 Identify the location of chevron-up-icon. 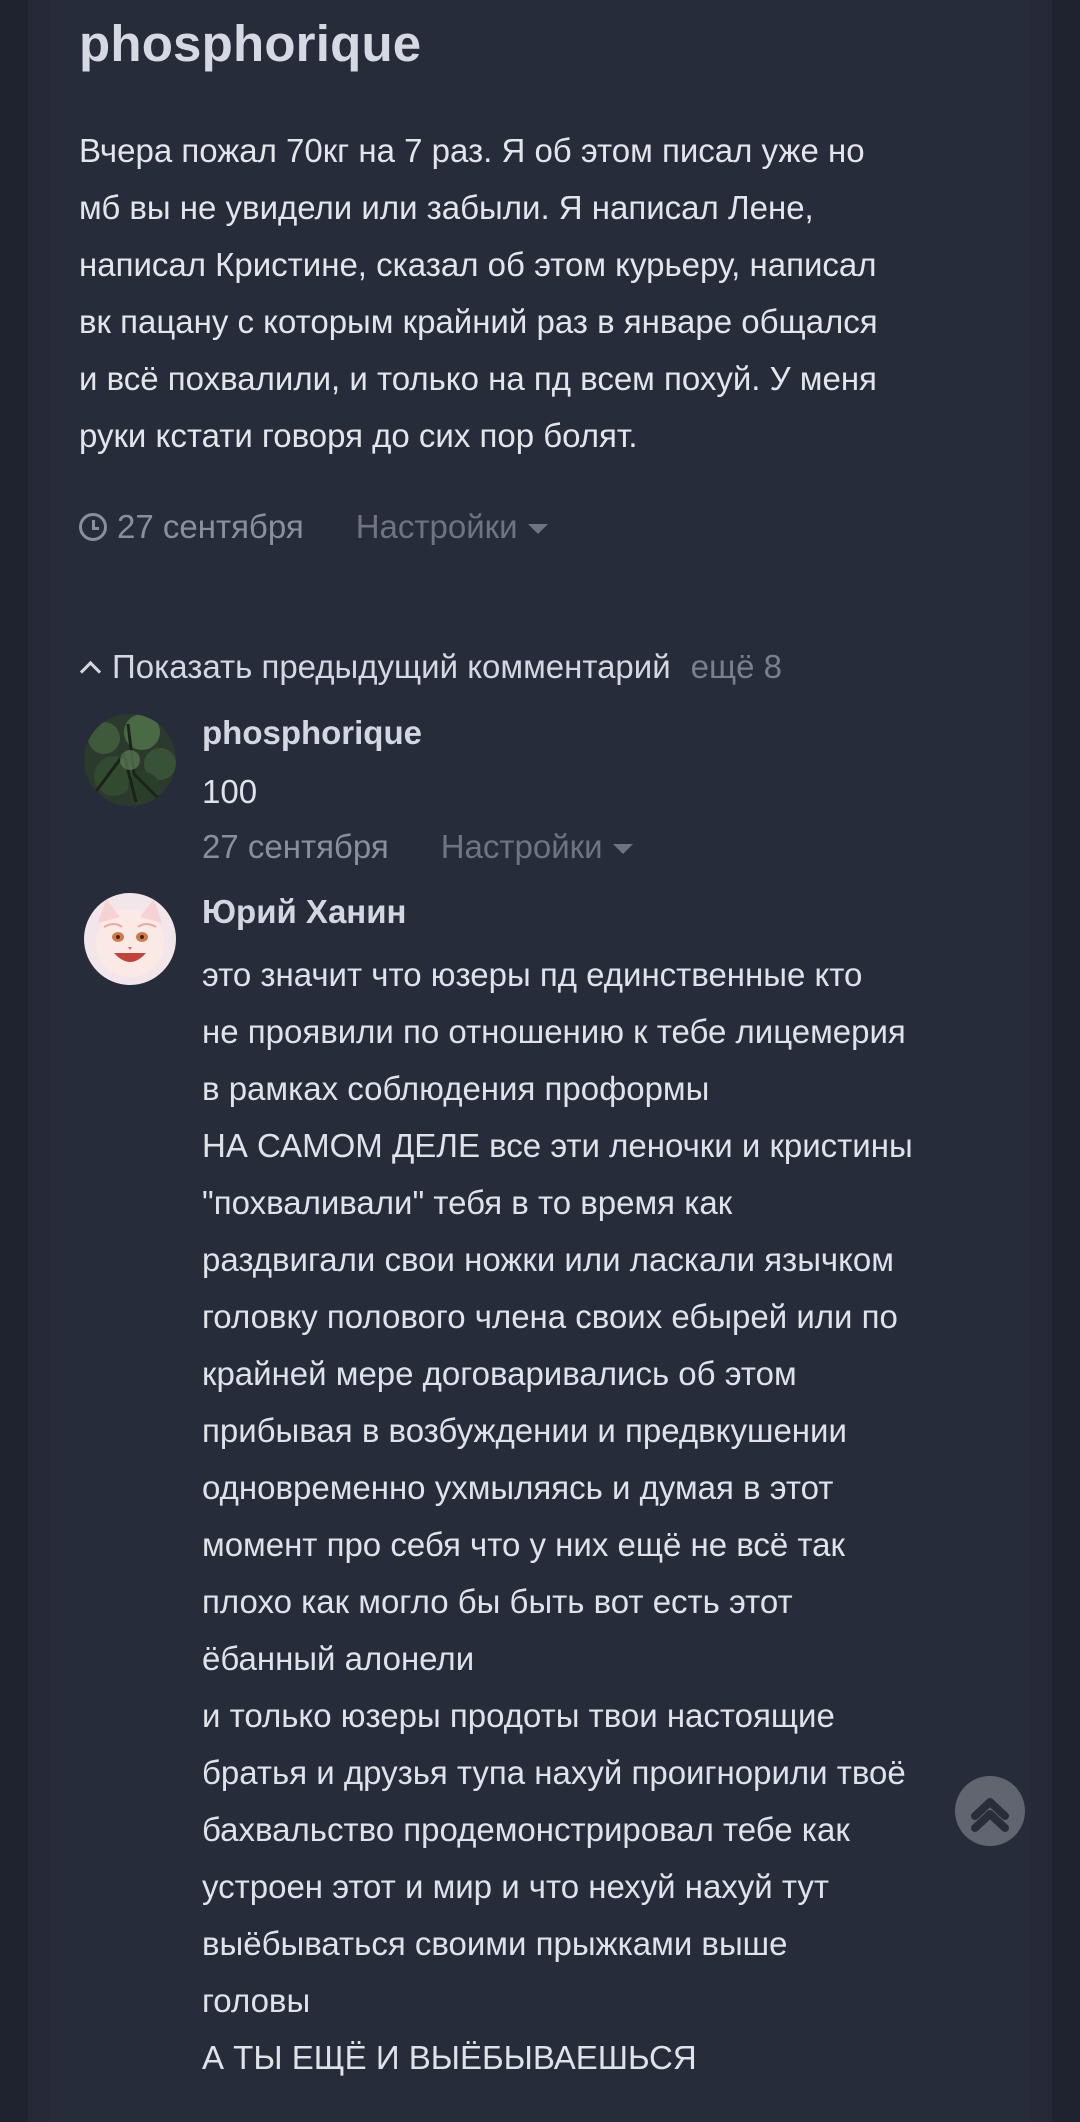
(90, 671).